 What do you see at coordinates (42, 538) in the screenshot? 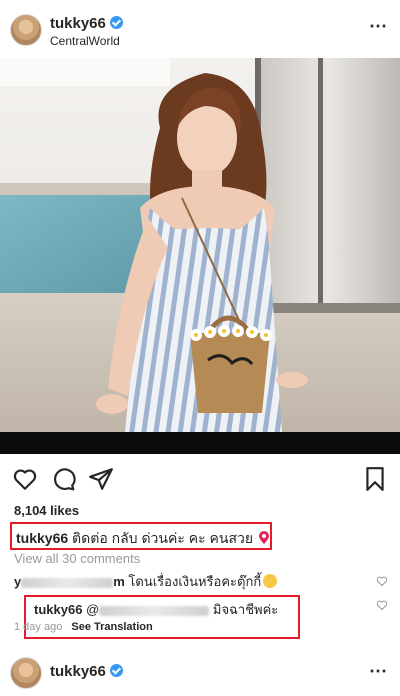
I see `caption-username: tukky66` at bounding box center [42, 538].